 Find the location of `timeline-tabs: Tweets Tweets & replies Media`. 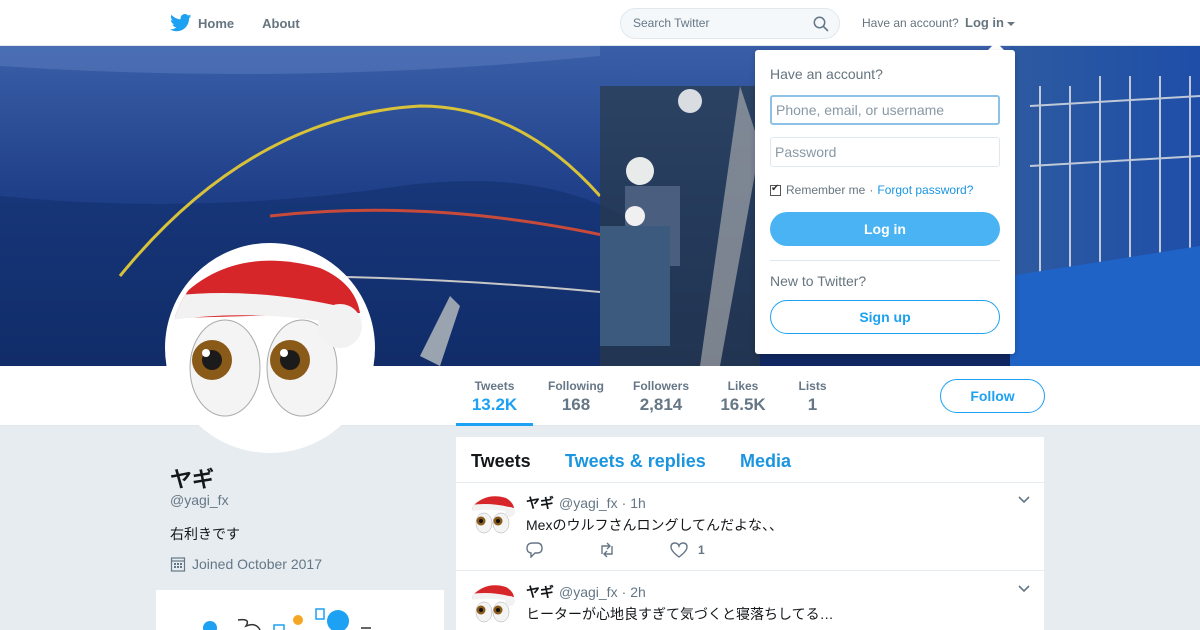

timeline-tabs: Tweets Tweets & replies Media is located at coordinates (750, 460).